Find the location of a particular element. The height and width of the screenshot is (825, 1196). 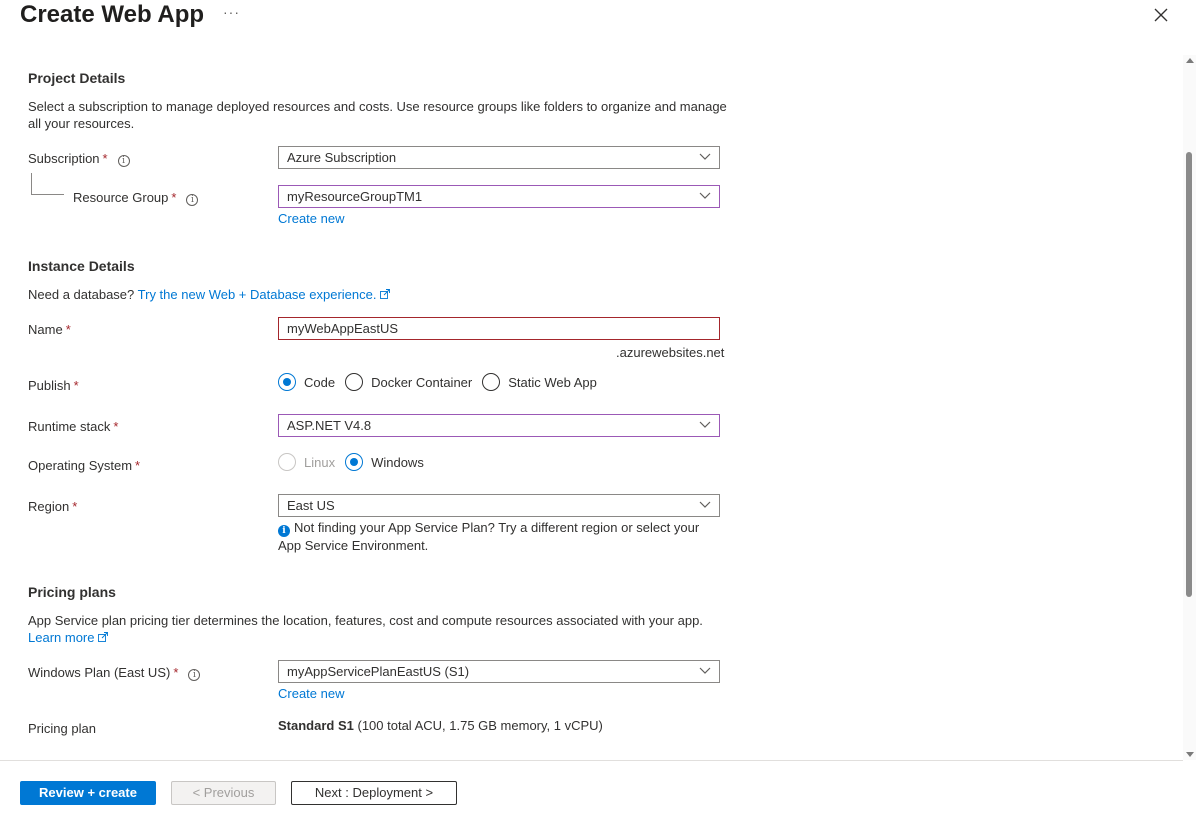

resource-group-label: Resource Group * i is located at coordinates (136, 198).